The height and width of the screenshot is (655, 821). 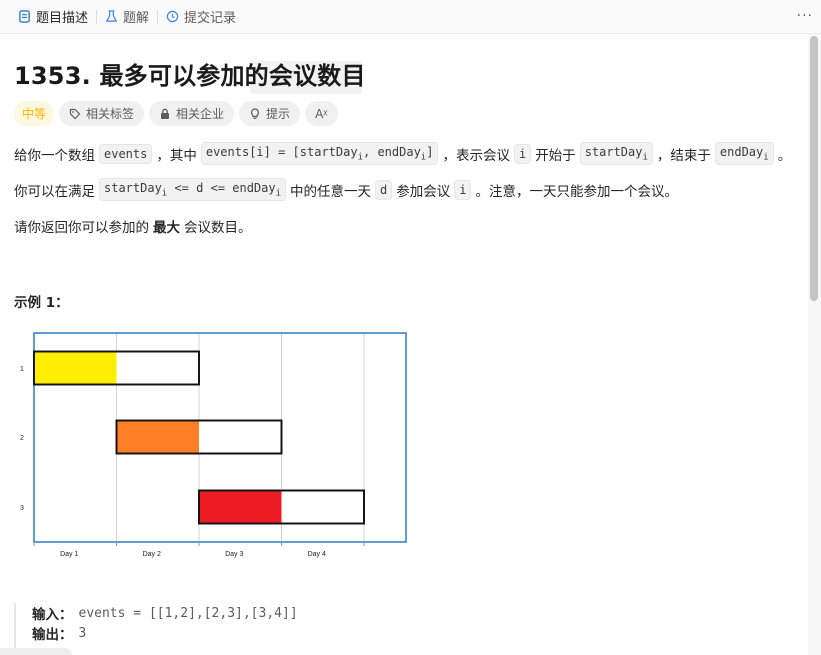 I want to click on translate-button: Aᵡ, so click(x=321, y=113).